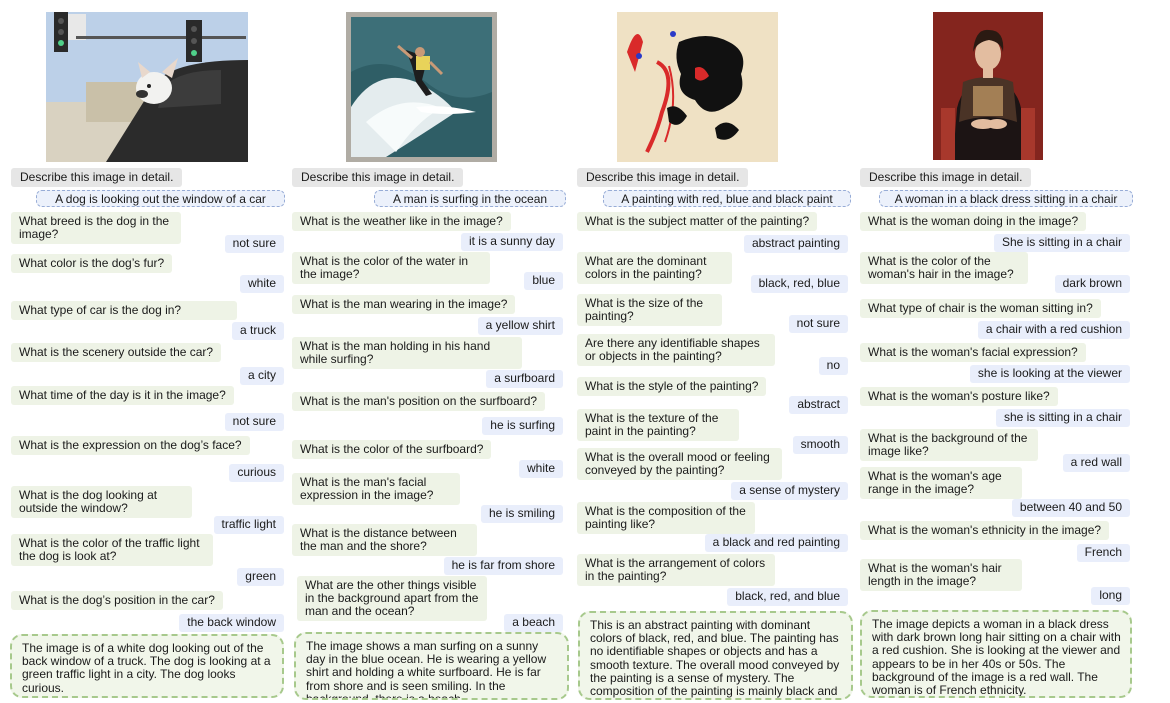  I want to click on answer: She is sitting in a chair, so click(1061, 243).